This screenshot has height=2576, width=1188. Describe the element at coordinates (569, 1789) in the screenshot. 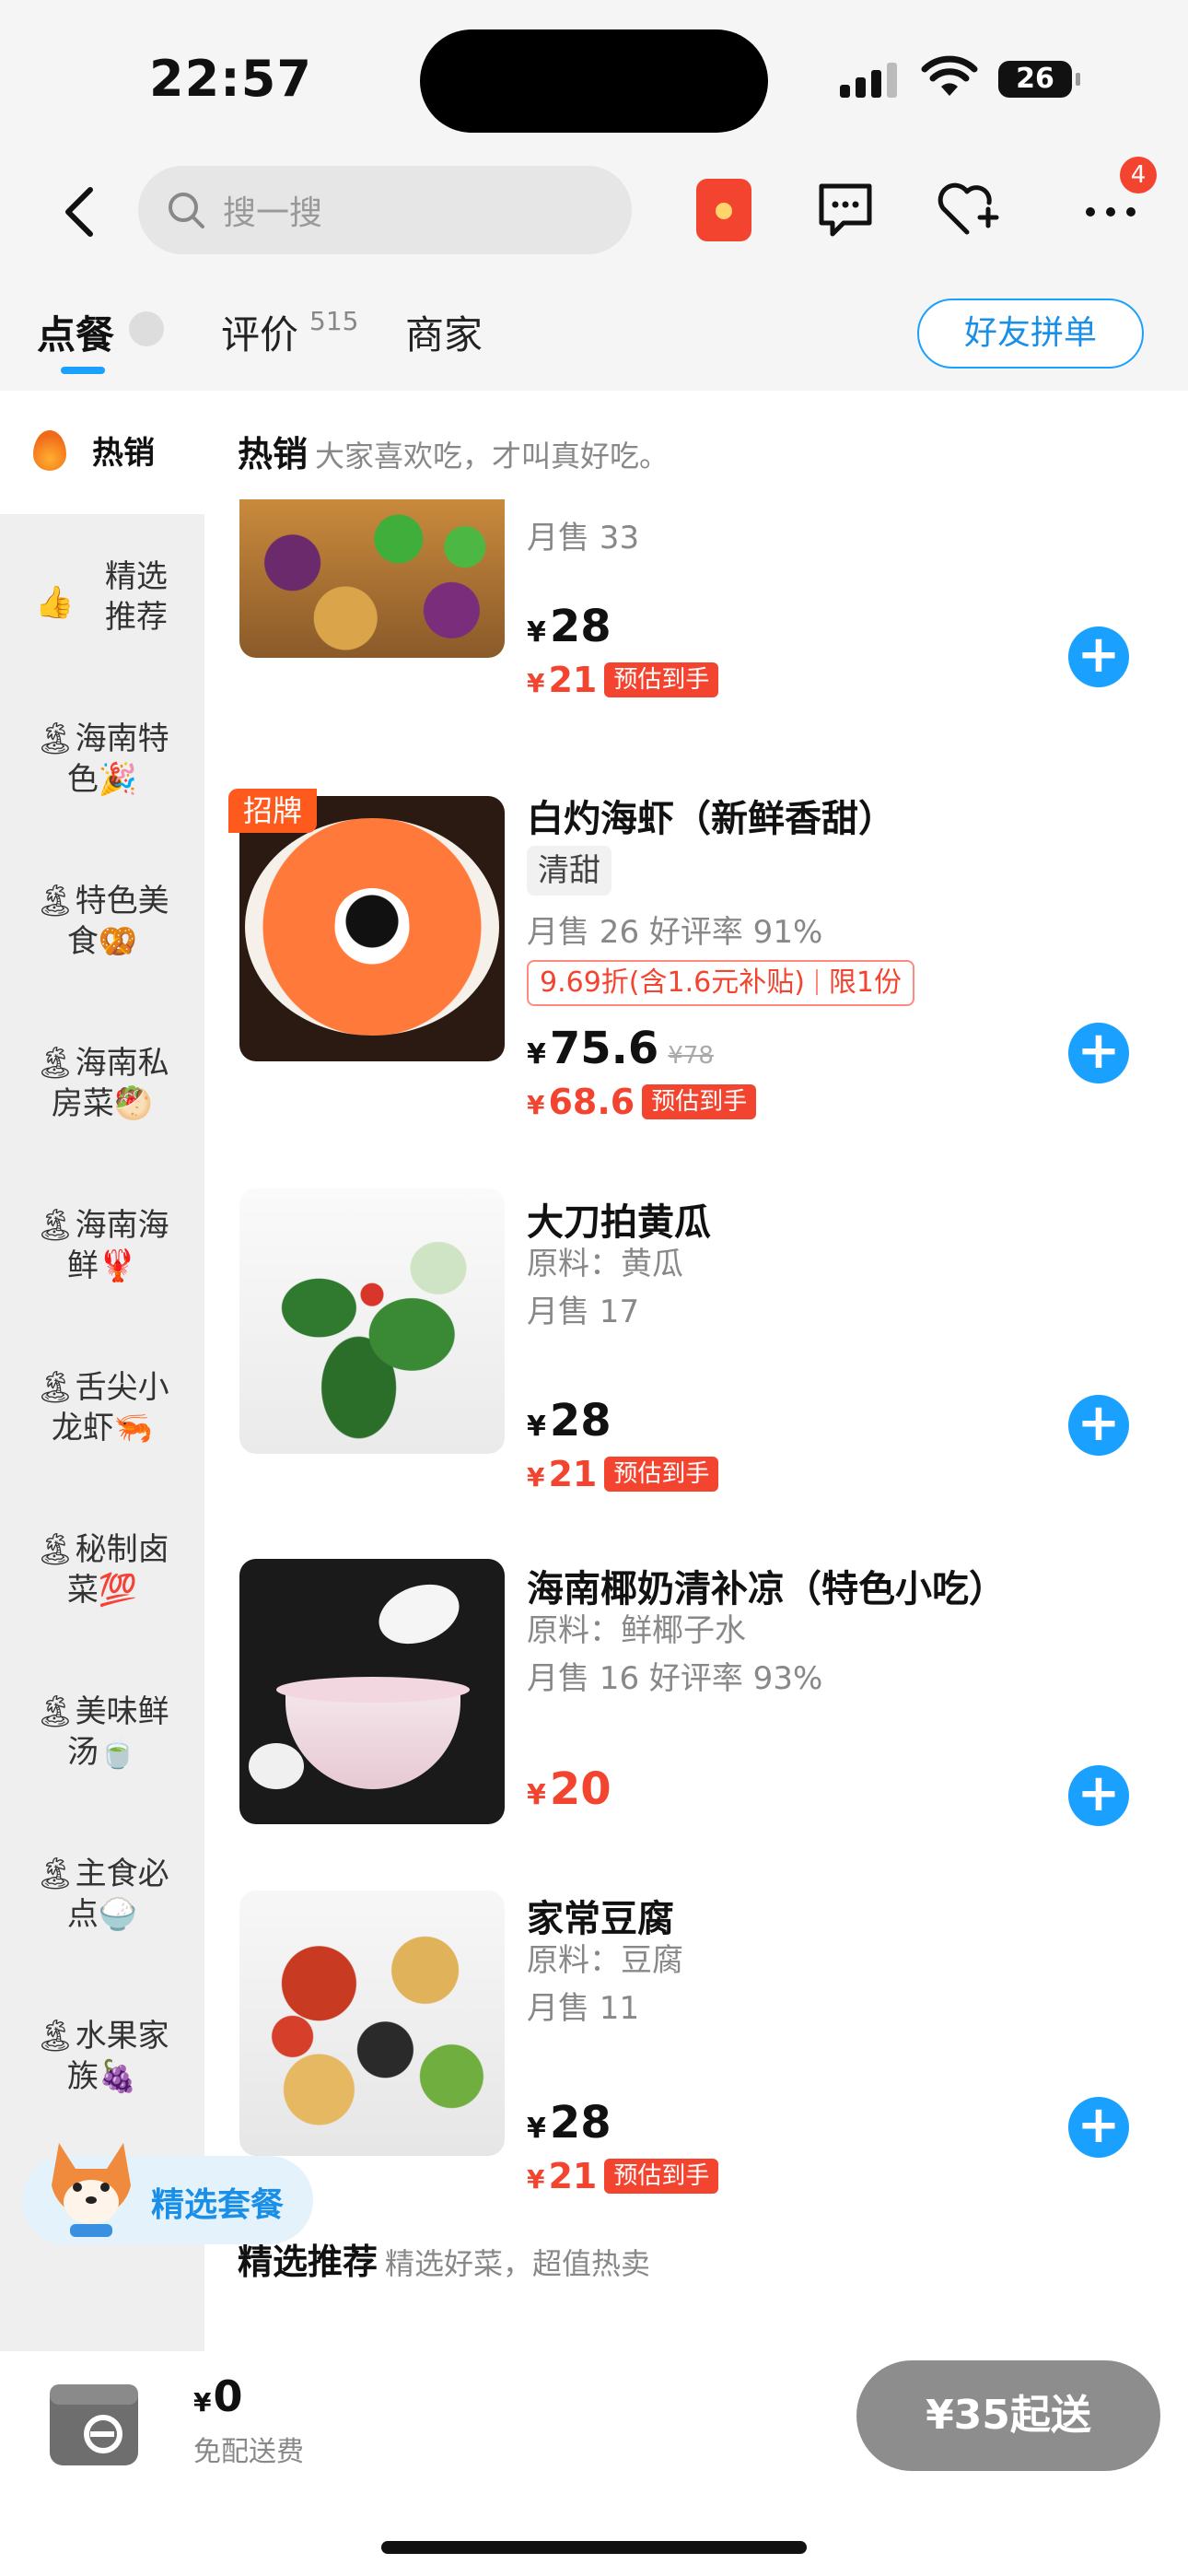

I see `dish-price: ¥20` at that location.